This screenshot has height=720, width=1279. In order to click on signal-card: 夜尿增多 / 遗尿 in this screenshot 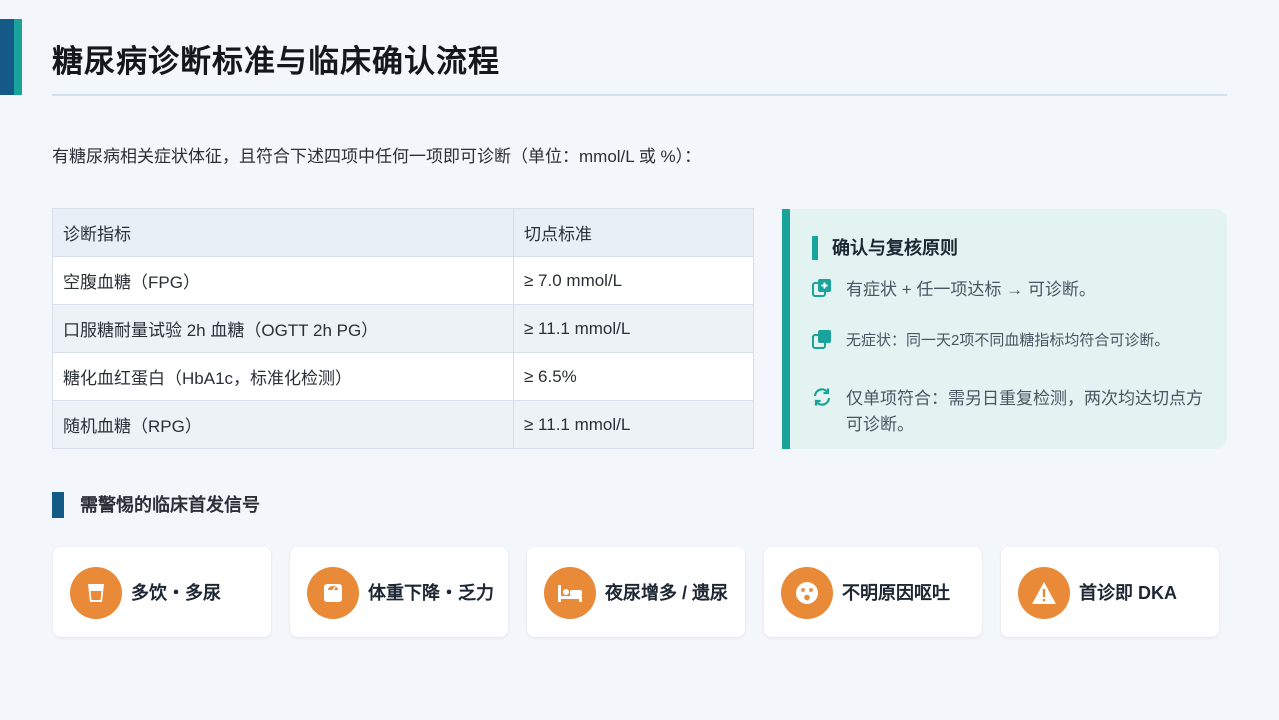, I will do `click(636, 592)`.